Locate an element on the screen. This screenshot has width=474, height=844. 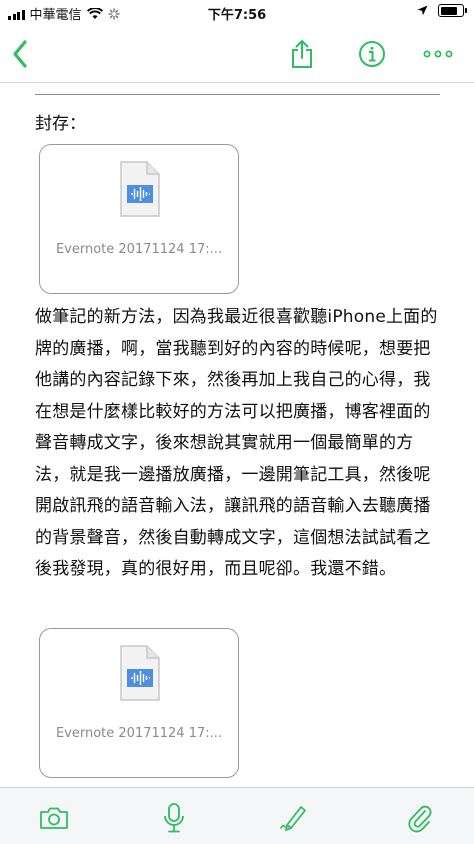
battery-icon is located at coordinates (452, 10).